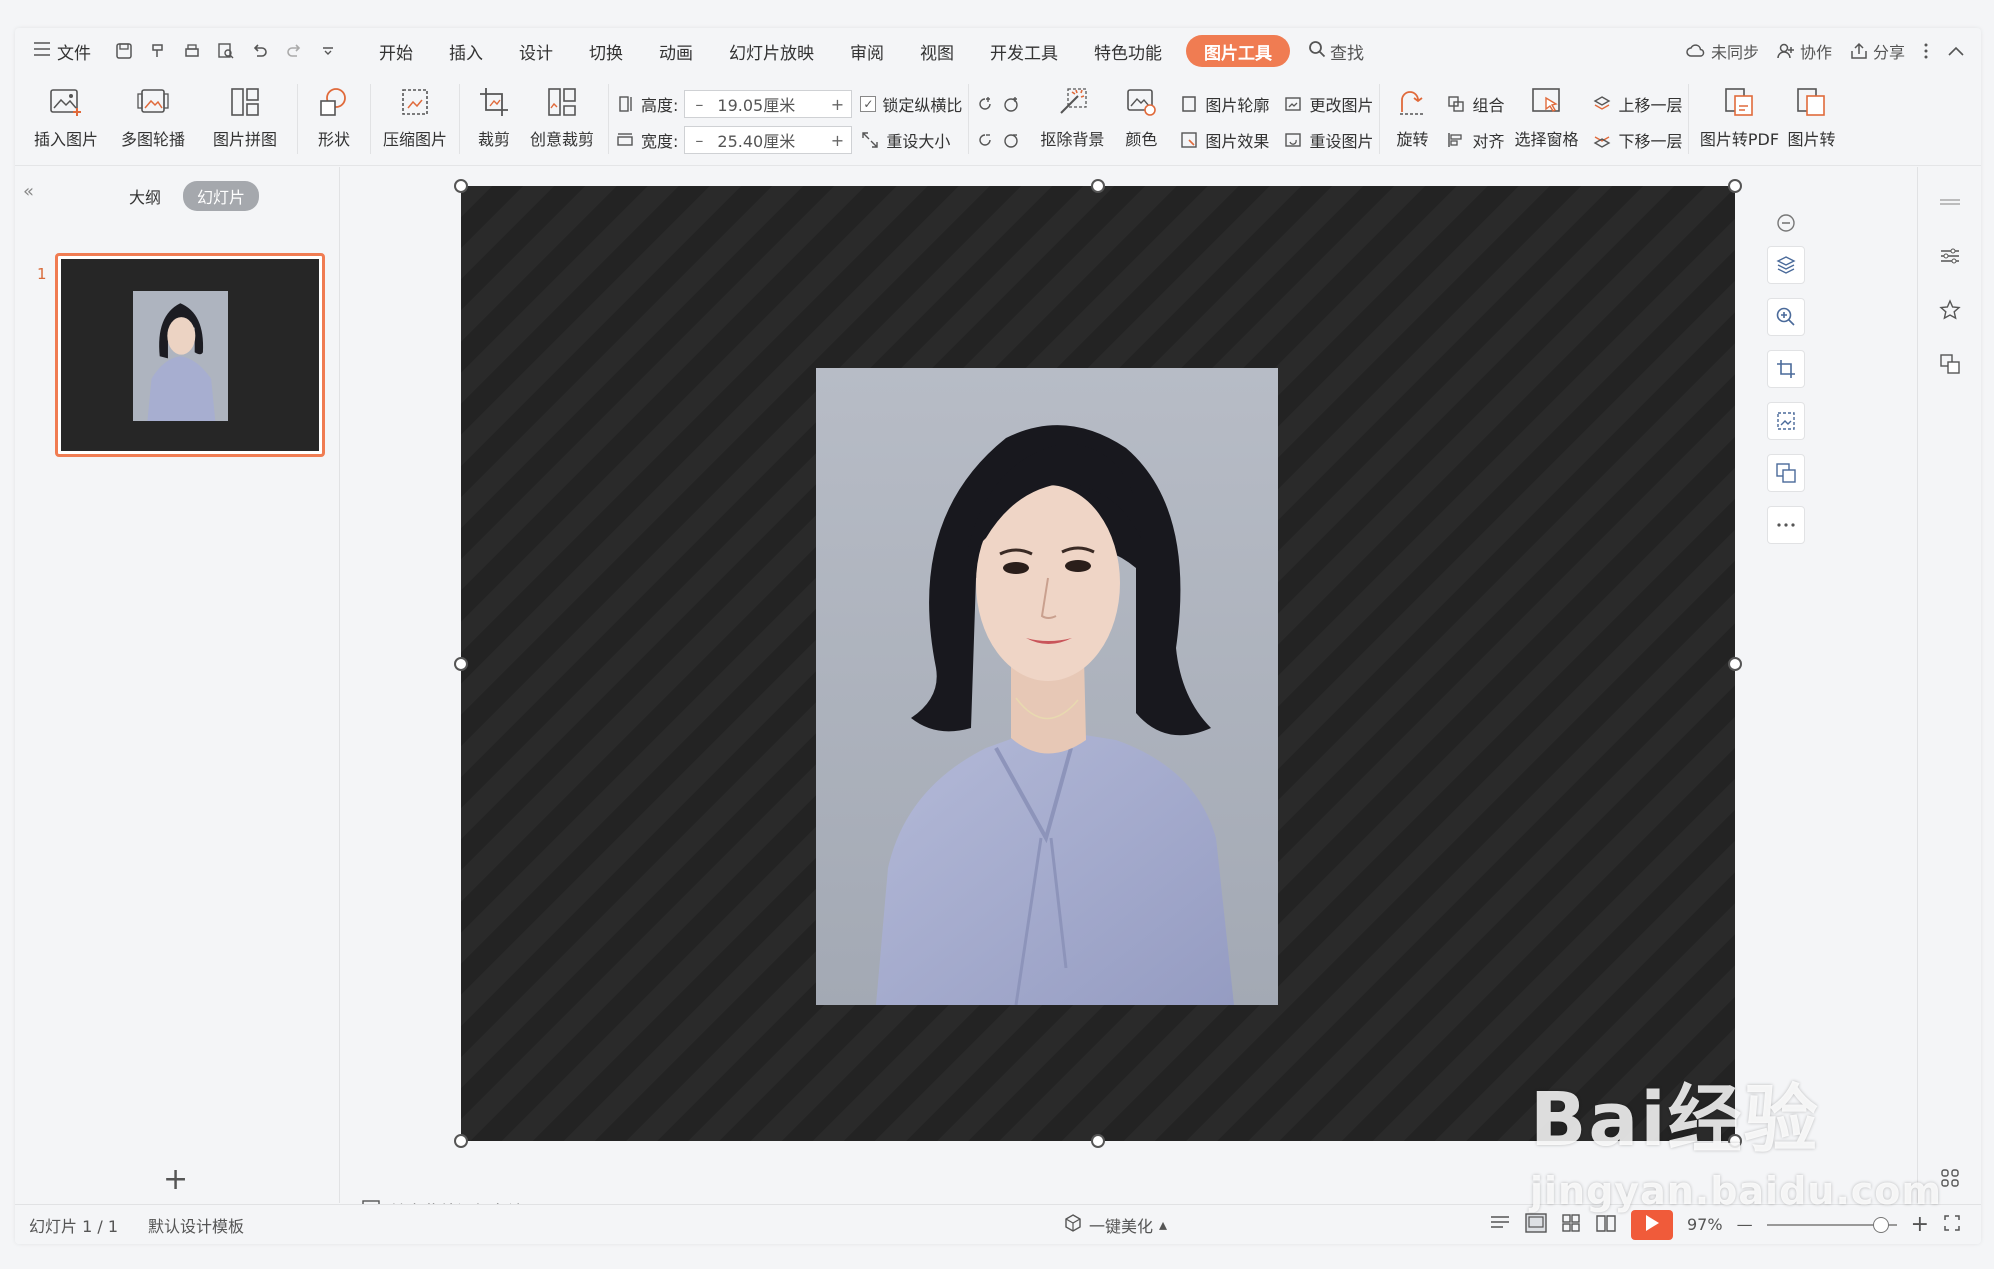 The width and height of the screenshot is (1994, 1269). Describe the element at coordinates (1745, 1224) in the screenshot. I see `zoom-out-button: —` at that location.